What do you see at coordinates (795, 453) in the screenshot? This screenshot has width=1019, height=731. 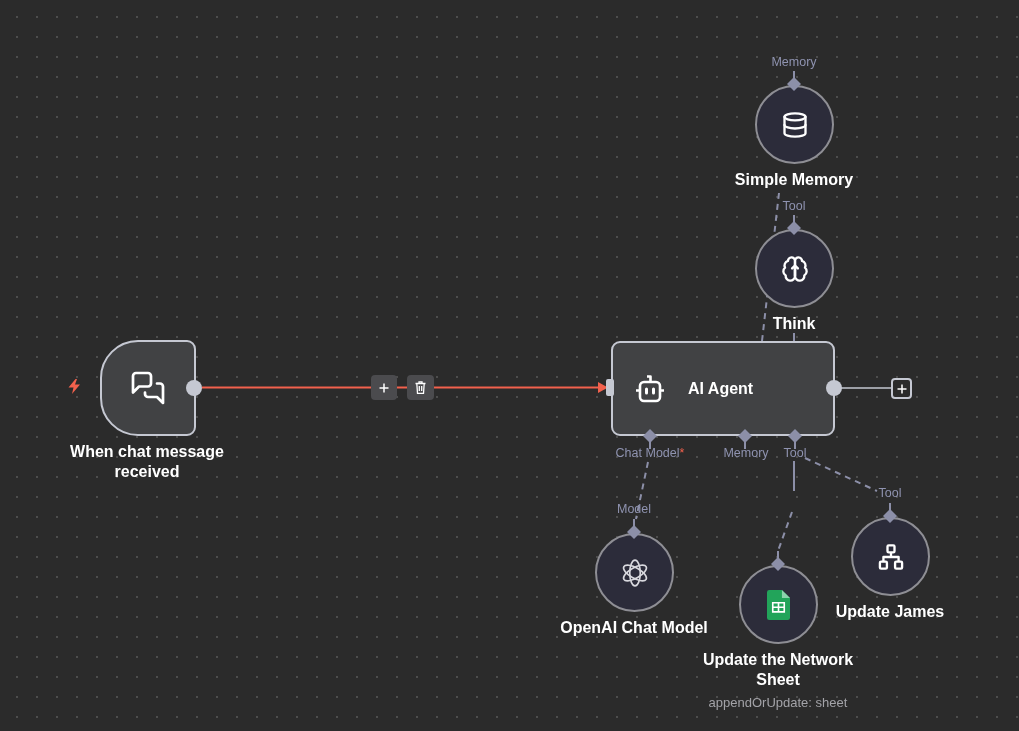 I see `input-label: Tool` at bounding box center [795, 453].